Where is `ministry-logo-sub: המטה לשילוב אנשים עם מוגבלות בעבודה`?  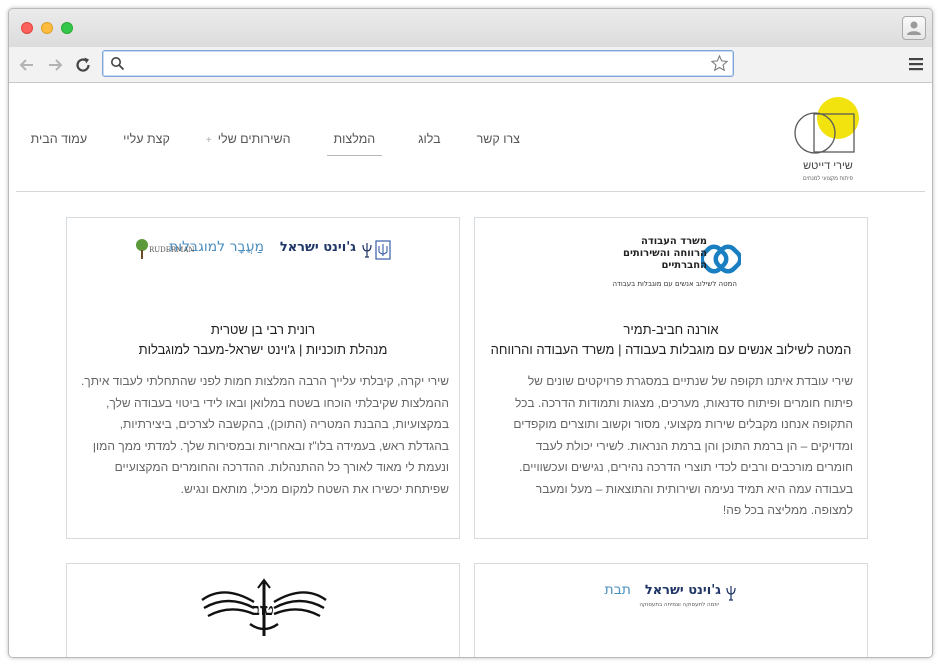
ministry-logo-sub: המטה לשילוב אנשים עם מוגבלות בעבודה is located at coordinates (674, 284).